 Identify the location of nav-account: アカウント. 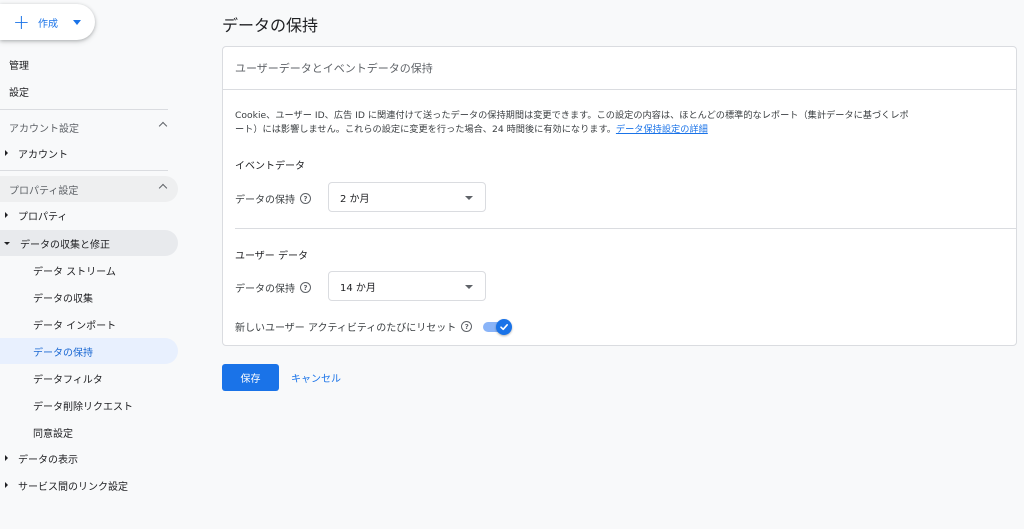
(34, 153).